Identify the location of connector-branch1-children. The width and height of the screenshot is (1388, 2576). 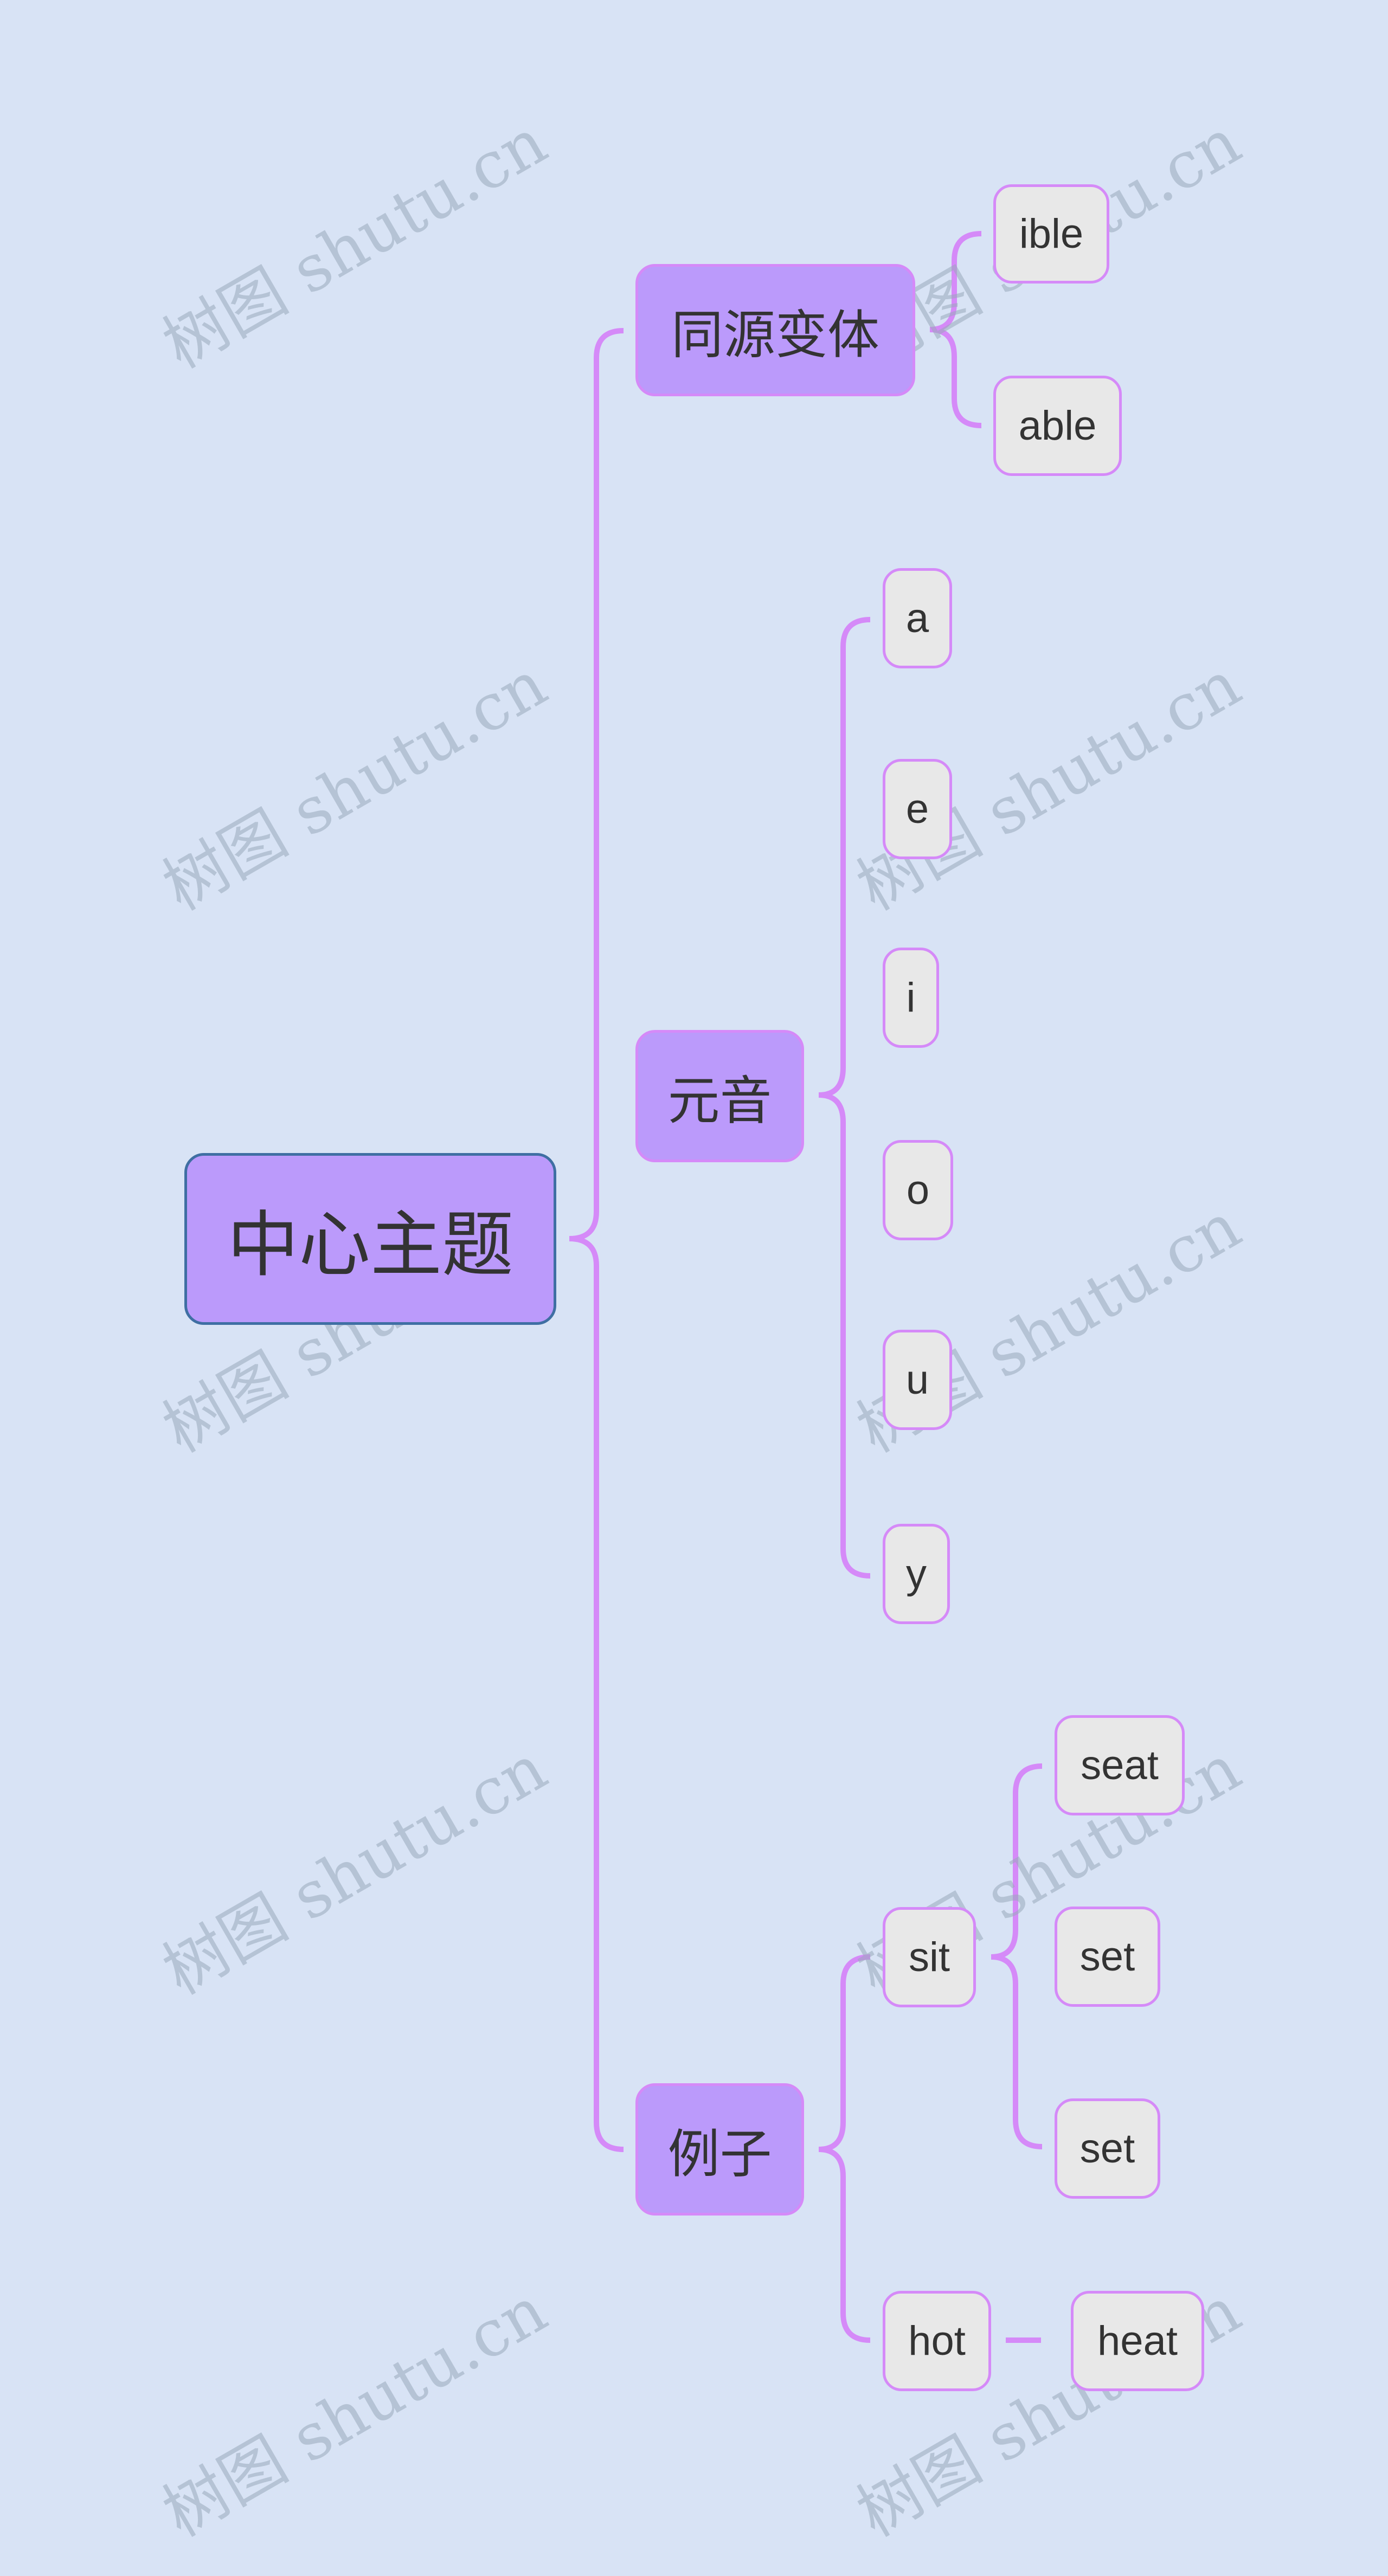
(955, 329).